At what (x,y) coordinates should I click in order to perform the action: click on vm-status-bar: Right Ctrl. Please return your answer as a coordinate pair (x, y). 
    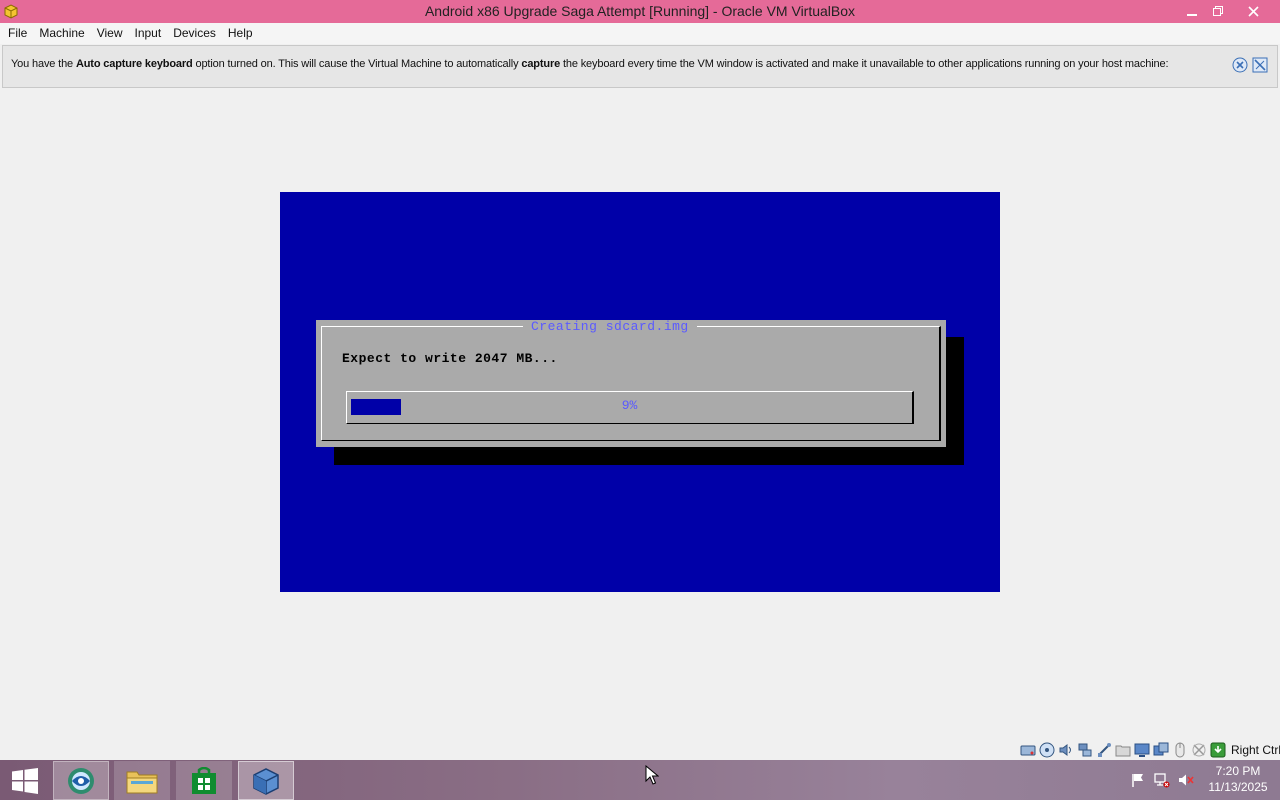
    Looking at the image, I should click on (1150, 750).